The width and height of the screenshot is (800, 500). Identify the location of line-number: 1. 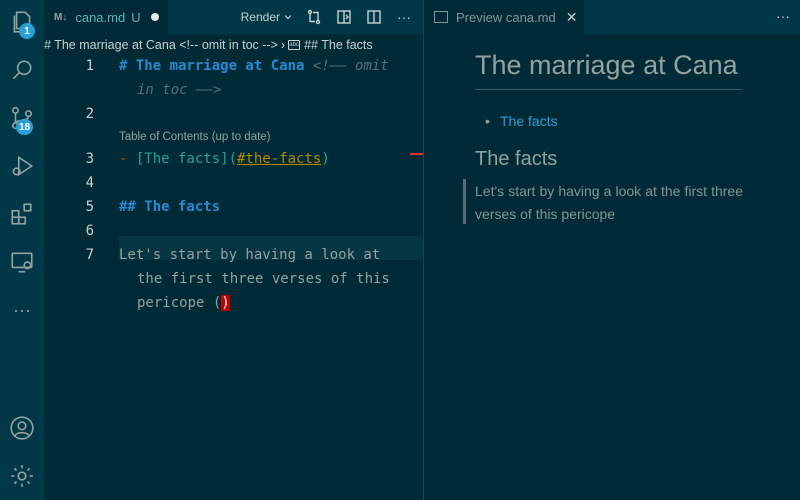
(89, 66).